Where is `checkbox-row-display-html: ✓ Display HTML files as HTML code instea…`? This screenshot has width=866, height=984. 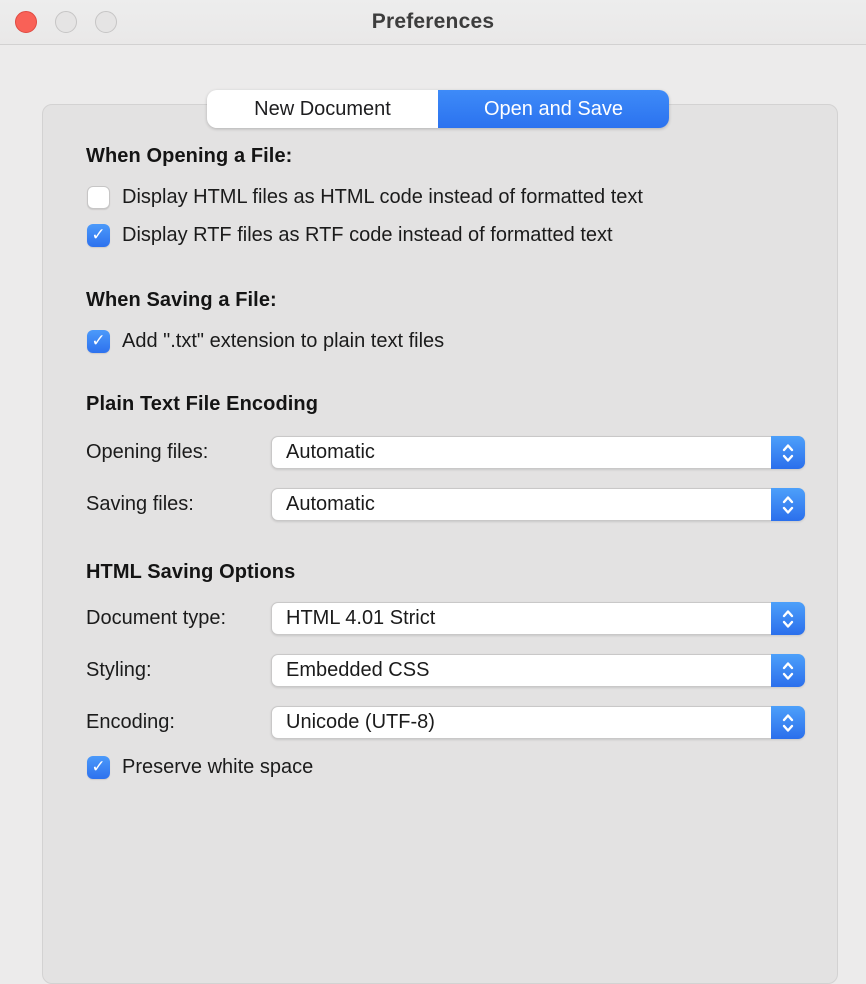 checkbox-row-display-html: ✓ Display HTML files as HTML code instea… is located at coordinates (365, 197).